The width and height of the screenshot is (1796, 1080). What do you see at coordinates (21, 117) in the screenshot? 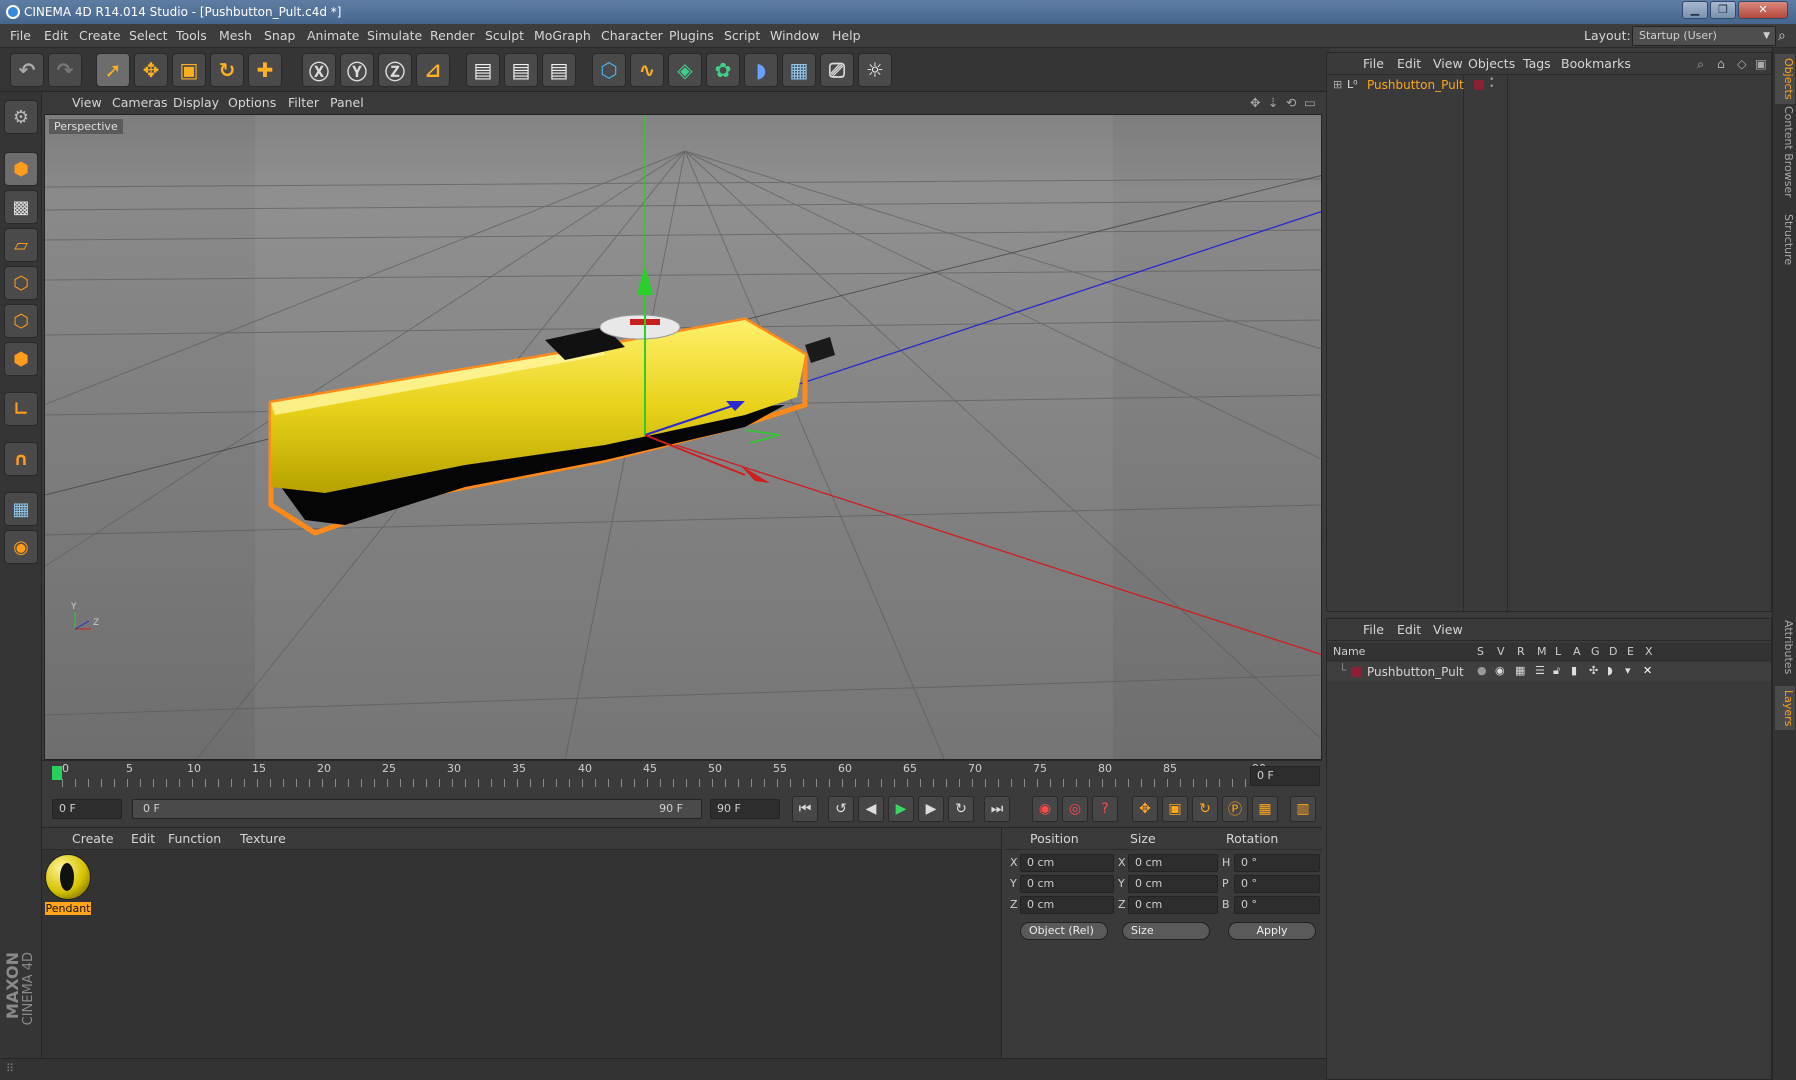
I see `make-editable-button: ⚙` at bounding box center [21, 117].